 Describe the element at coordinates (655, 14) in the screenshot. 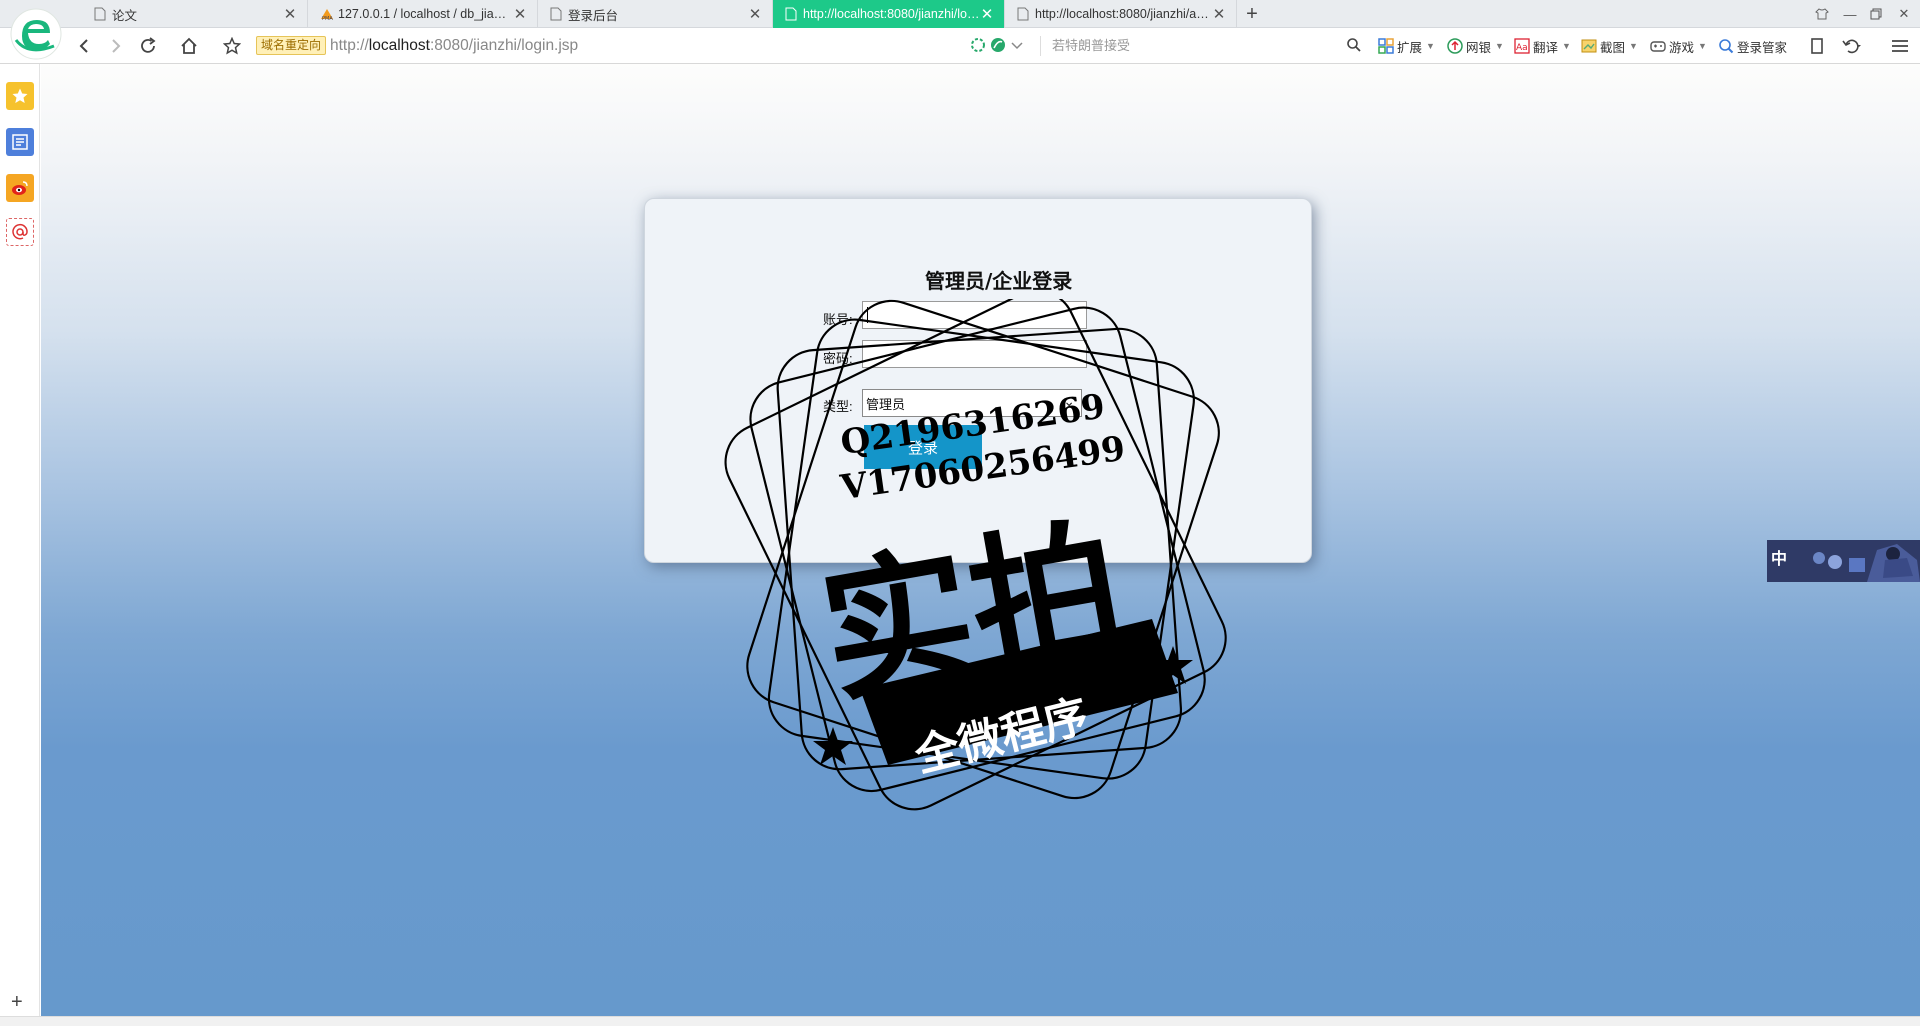

I see `tab-login-backend: 登录后台 ✕` at that location.